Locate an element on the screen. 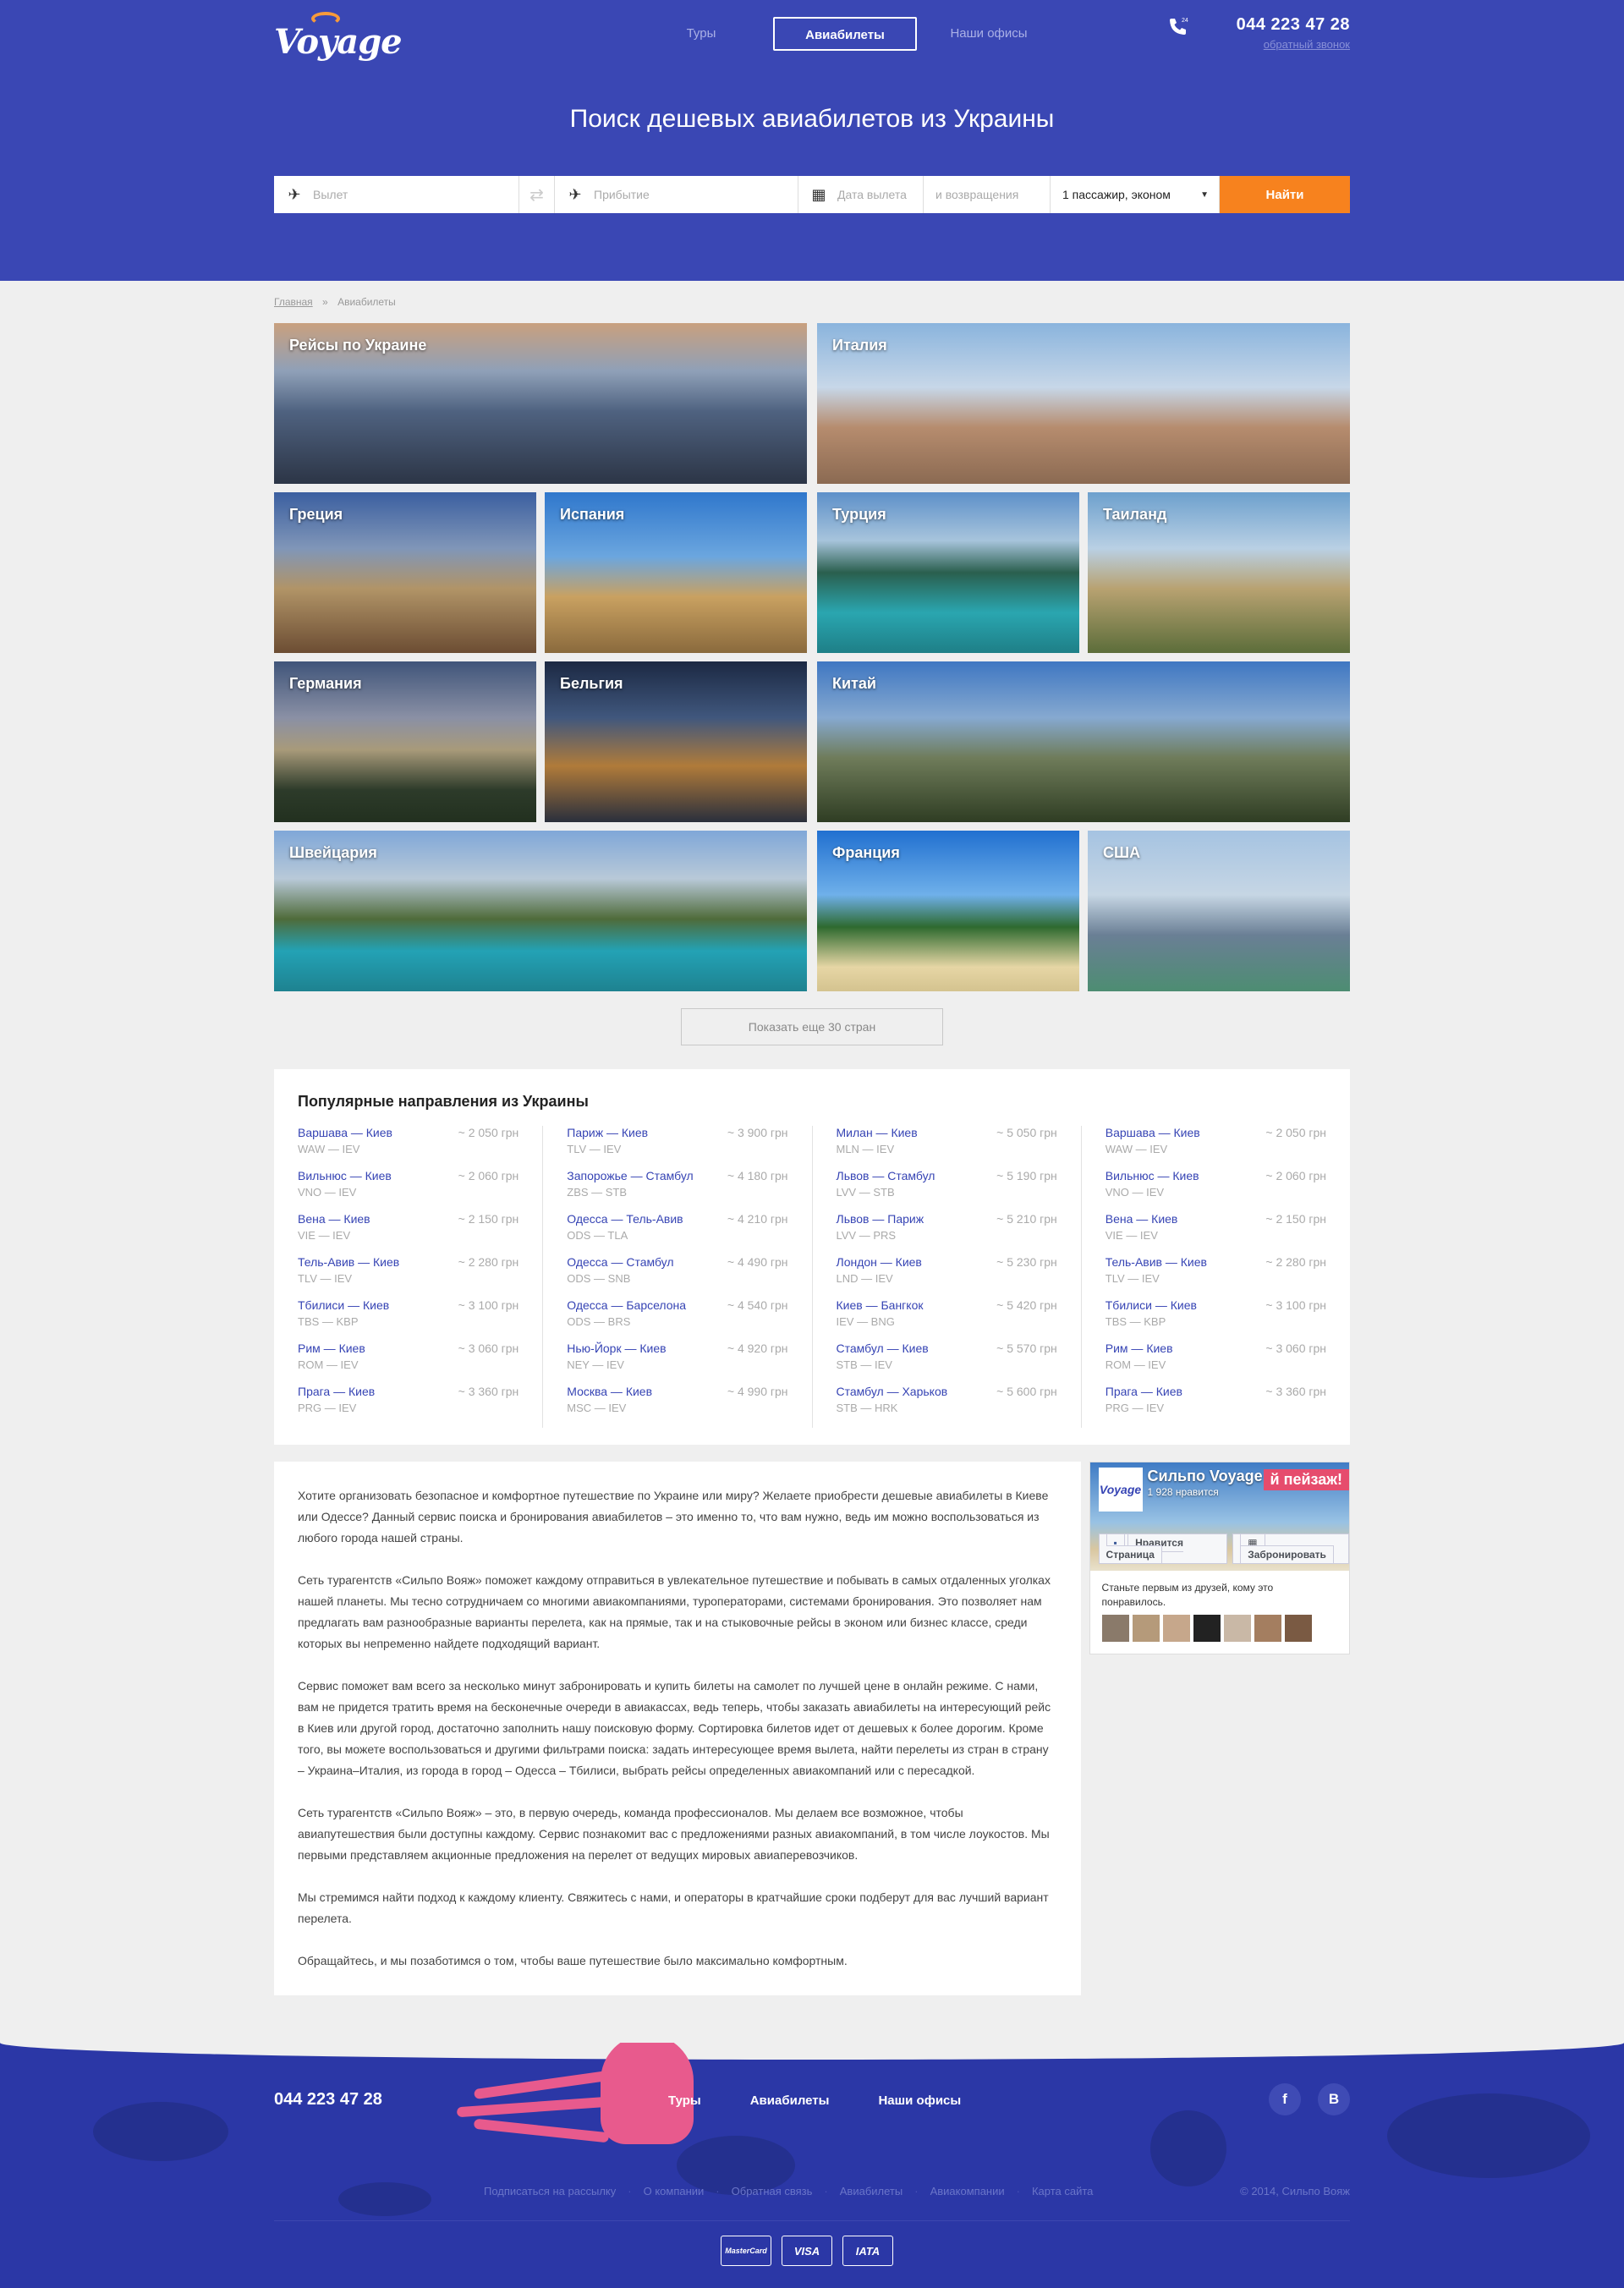  route-item: Милан — Киев MLN — IEV ~ 5 050 грн is located at coordinates (947, 1147).